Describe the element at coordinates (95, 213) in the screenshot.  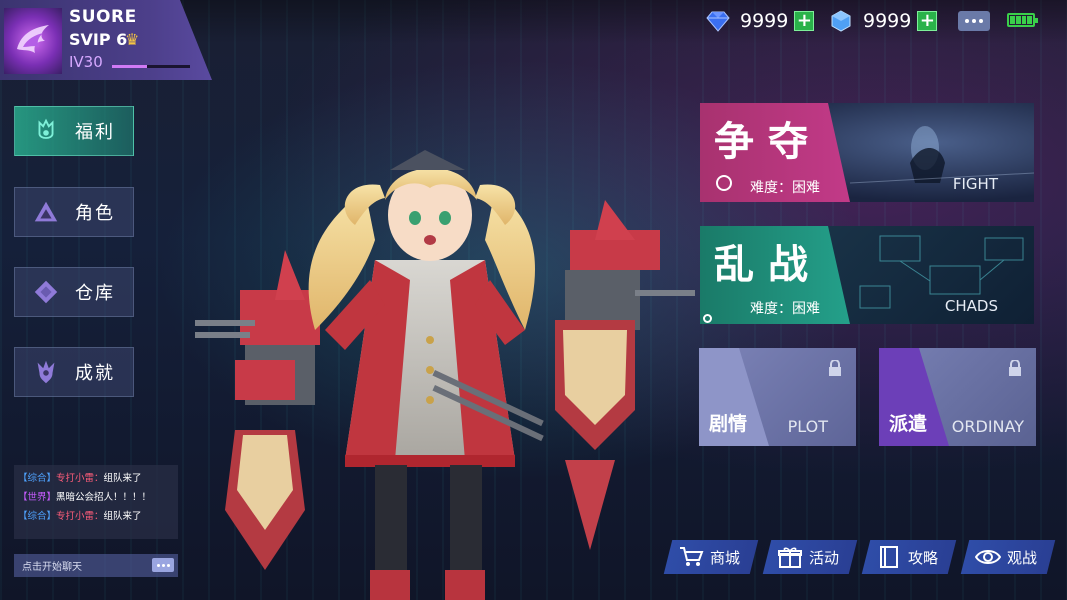
I see `nav-label: 角色` at that location.